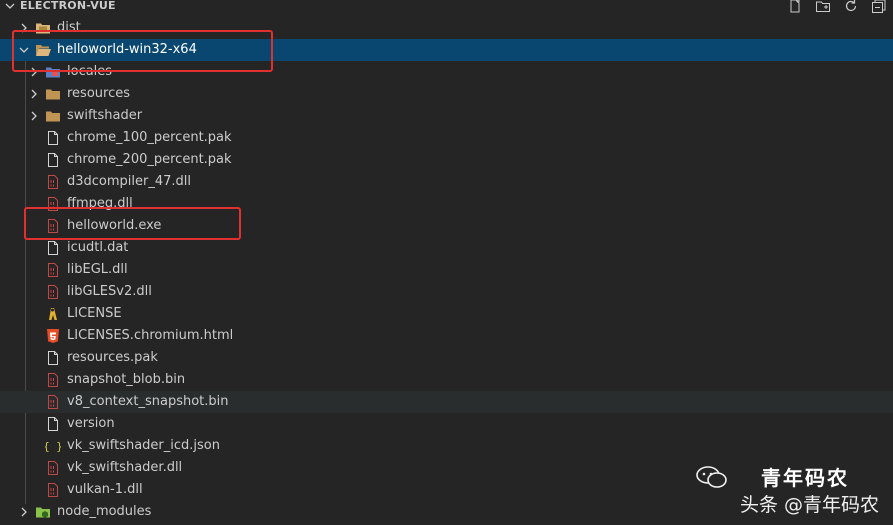 The width and height of the screenshot is (893, 525). Describe the element at coordinates (53, 72) in the screenshot. I see `folder-locales-icon` at that location.